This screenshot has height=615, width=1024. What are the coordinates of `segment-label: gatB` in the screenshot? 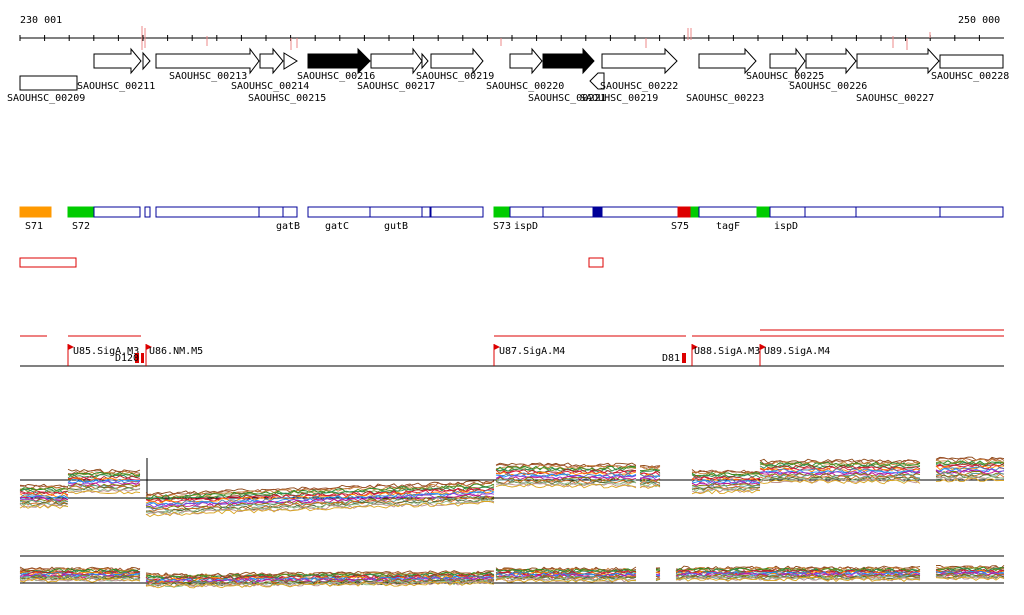 It's located at (288, 226).